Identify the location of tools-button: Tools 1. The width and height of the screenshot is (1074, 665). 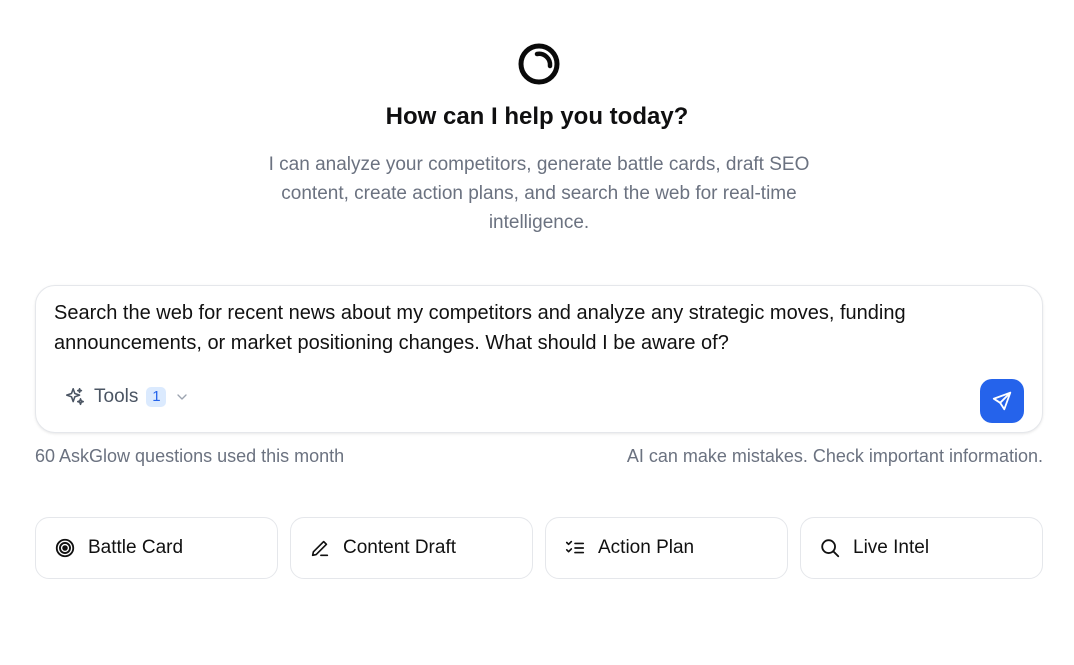
(127, 397).